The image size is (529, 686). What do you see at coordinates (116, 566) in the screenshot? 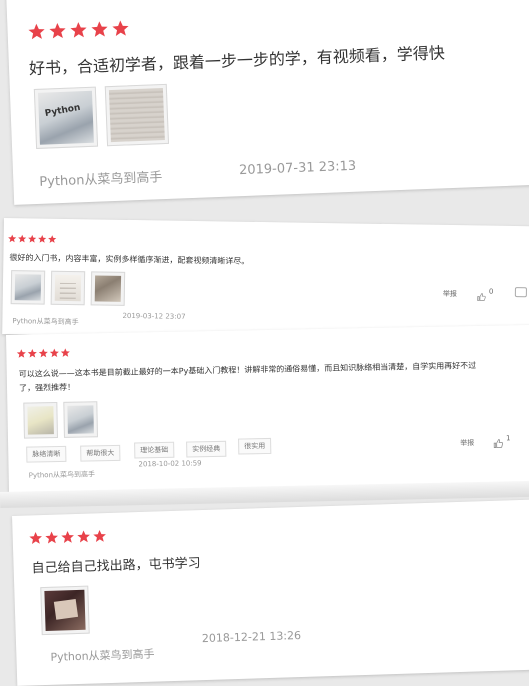
I see `review-text: 自己给自己找出路，屯书学习` at bounding box center [116, 566].